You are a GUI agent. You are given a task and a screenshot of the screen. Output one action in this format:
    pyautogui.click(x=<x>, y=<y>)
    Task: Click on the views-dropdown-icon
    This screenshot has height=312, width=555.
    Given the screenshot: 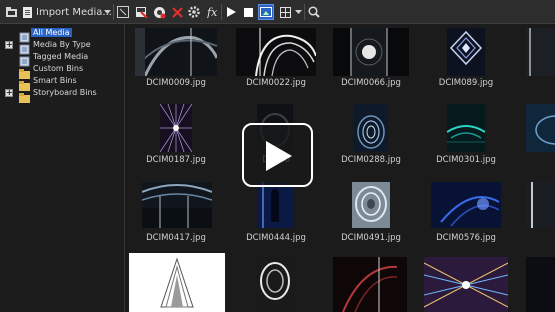 What is the action you would take?
    pyautogui.click(x=298, y=12)
    